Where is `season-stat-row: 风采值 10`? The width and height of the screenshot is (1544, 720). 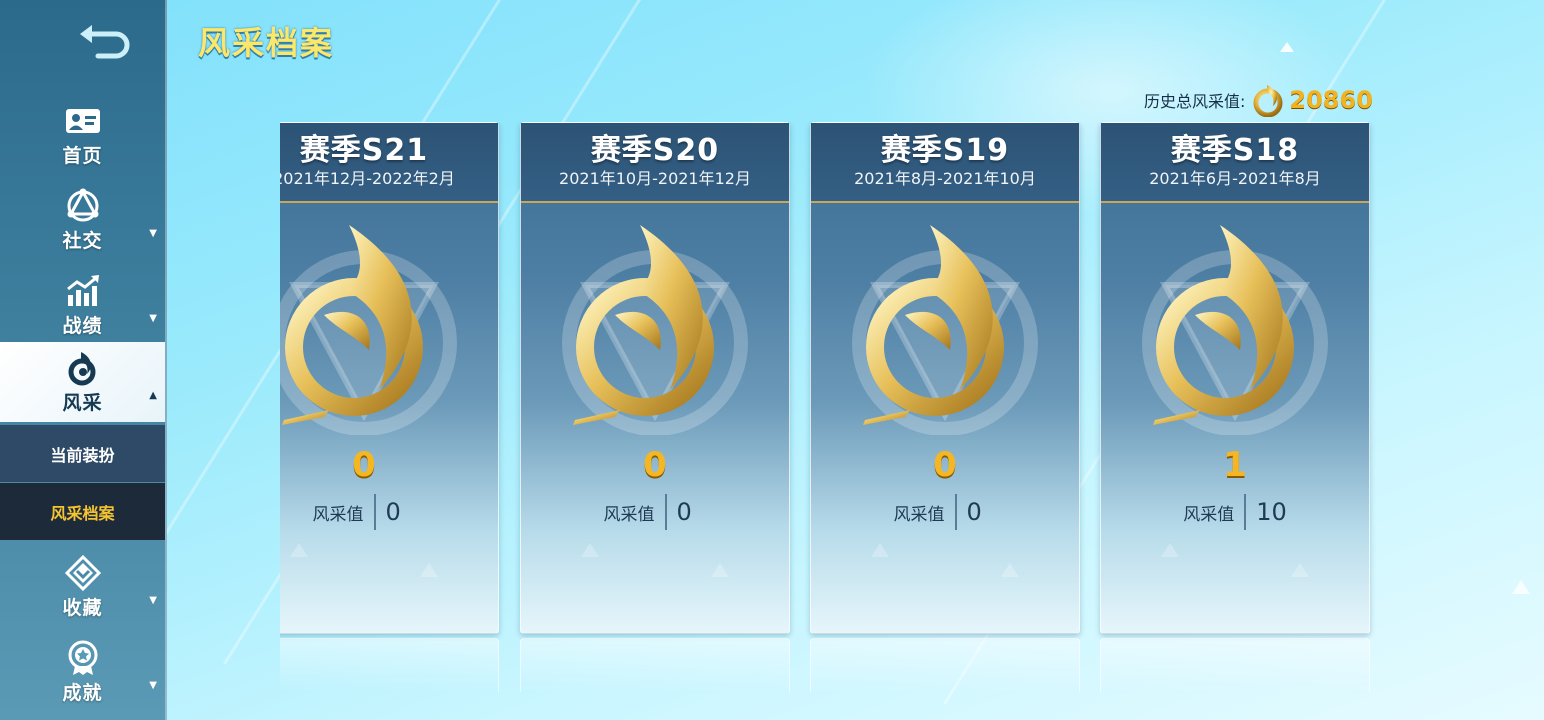 season-stat-row: 风采值 10 is located at coordinates (1235, 512).